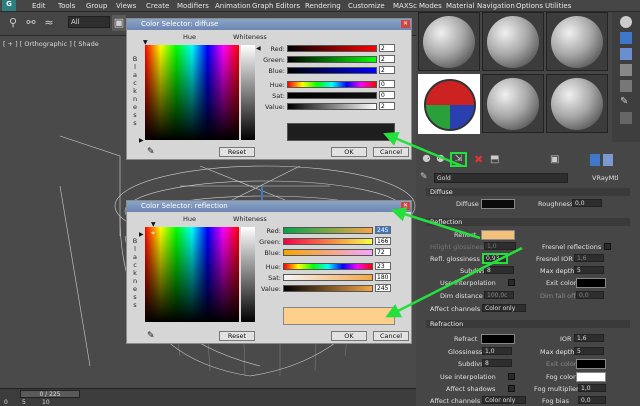  What do you see at coordinates (498, 204) in the screenshot?
I see `diffuse-color-swatch` at bounding box center [498, 204].